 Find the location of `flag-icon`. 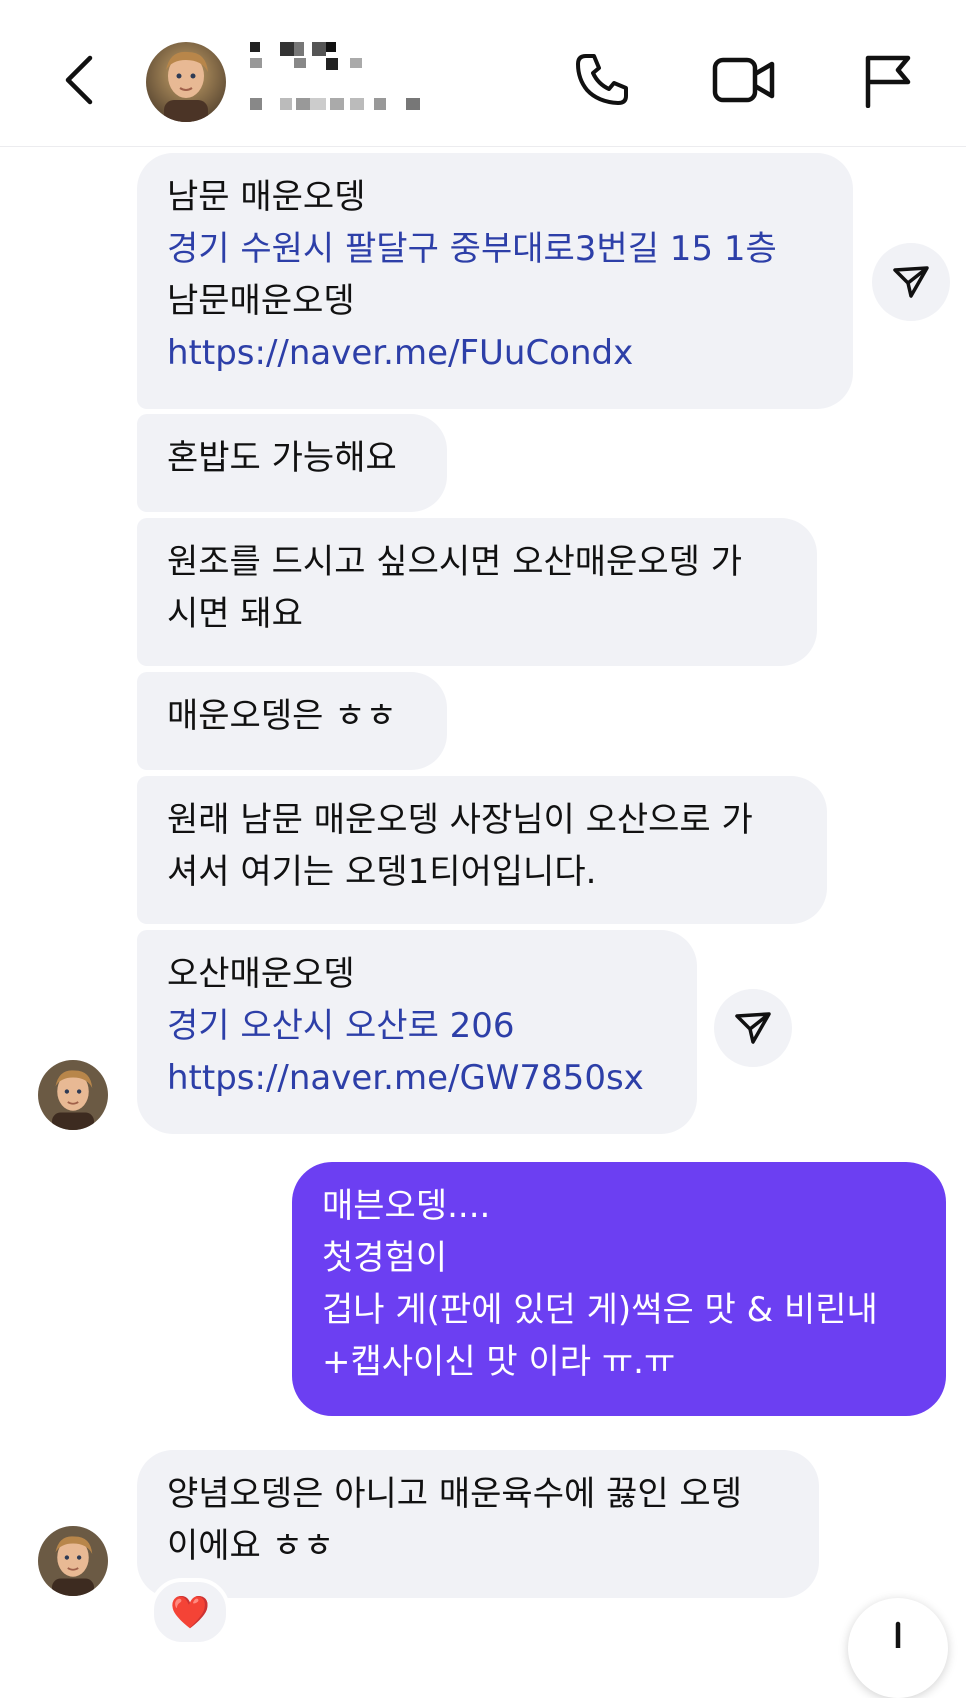

flag-icon is located at coordinates (888, 81).